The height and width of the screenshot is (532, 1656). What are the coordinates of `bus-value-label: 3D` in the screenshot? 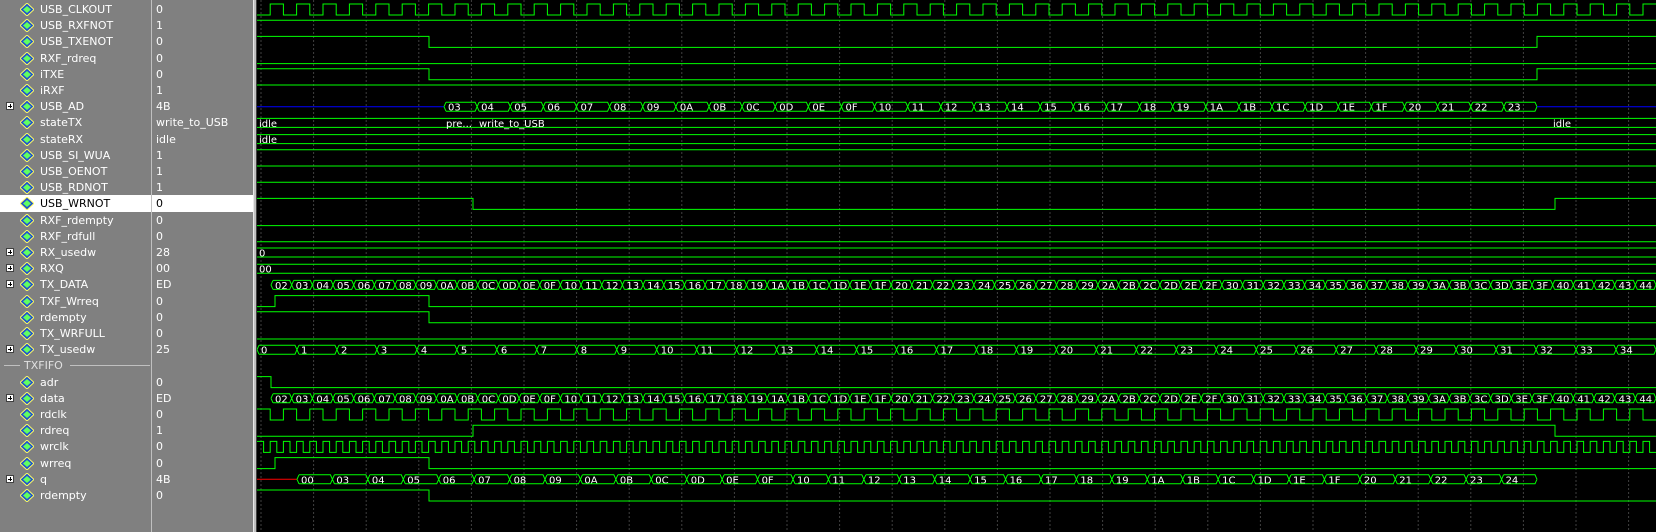 It's located at (1502, 399).